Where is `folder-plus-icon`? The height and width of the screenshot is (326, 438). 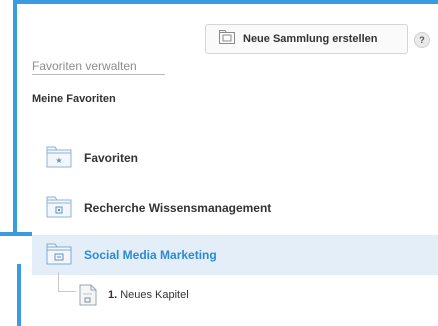 folder-plus-icon is located at coordinates (227, 39).